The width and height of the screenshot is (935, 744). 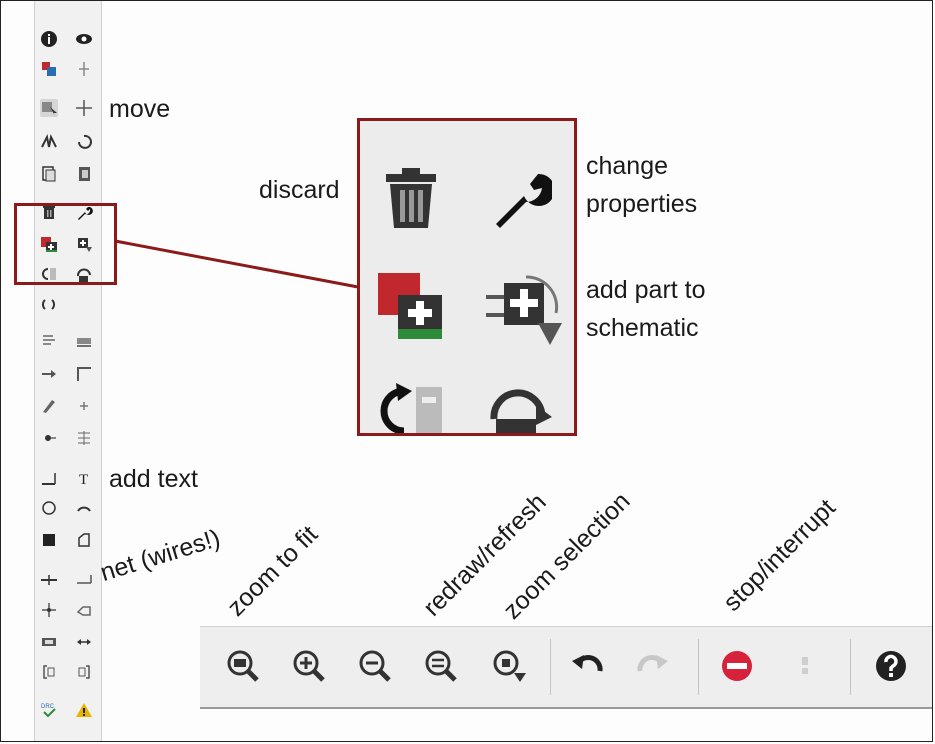 What do you see at coordinates (84, 39) in the screenshot?
I see `eye-icon` at bounding box center [84, 39].